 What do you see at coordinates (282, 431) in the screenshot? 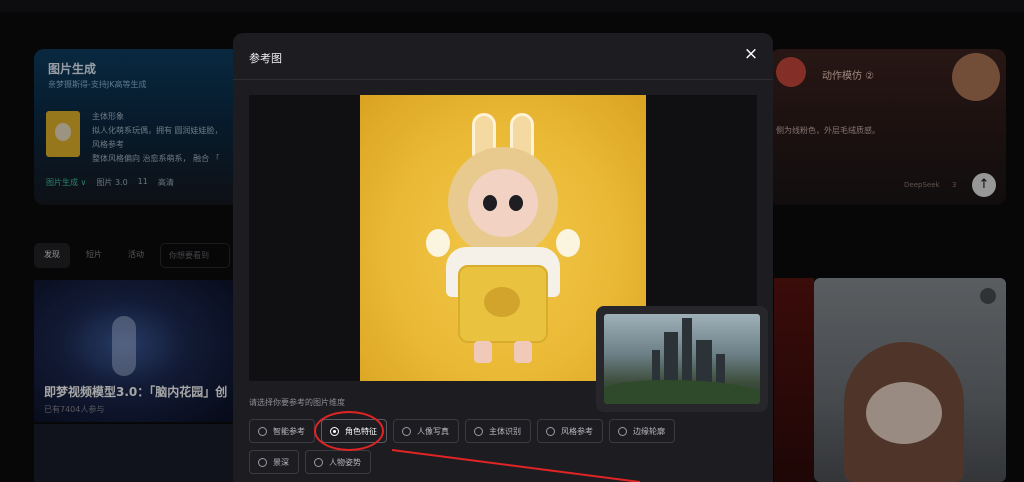
I see `option-smart-reference: 智能参考` at bounding box center [282, 431].